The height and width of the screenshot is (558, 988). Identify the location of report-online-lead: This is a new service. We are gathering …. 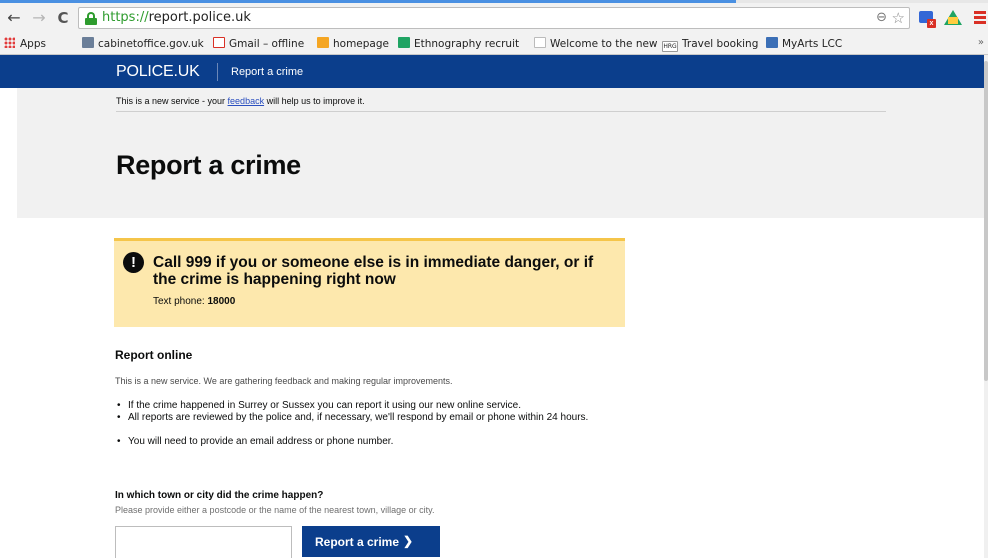
(284, 381).